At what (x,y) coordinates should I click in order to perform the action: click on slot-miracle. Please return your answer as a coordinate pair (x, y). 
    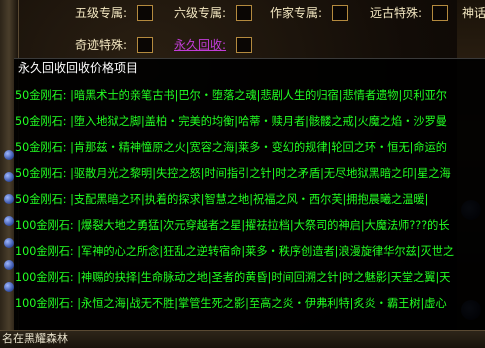
    Looking at the image, I should click on (145, 45).